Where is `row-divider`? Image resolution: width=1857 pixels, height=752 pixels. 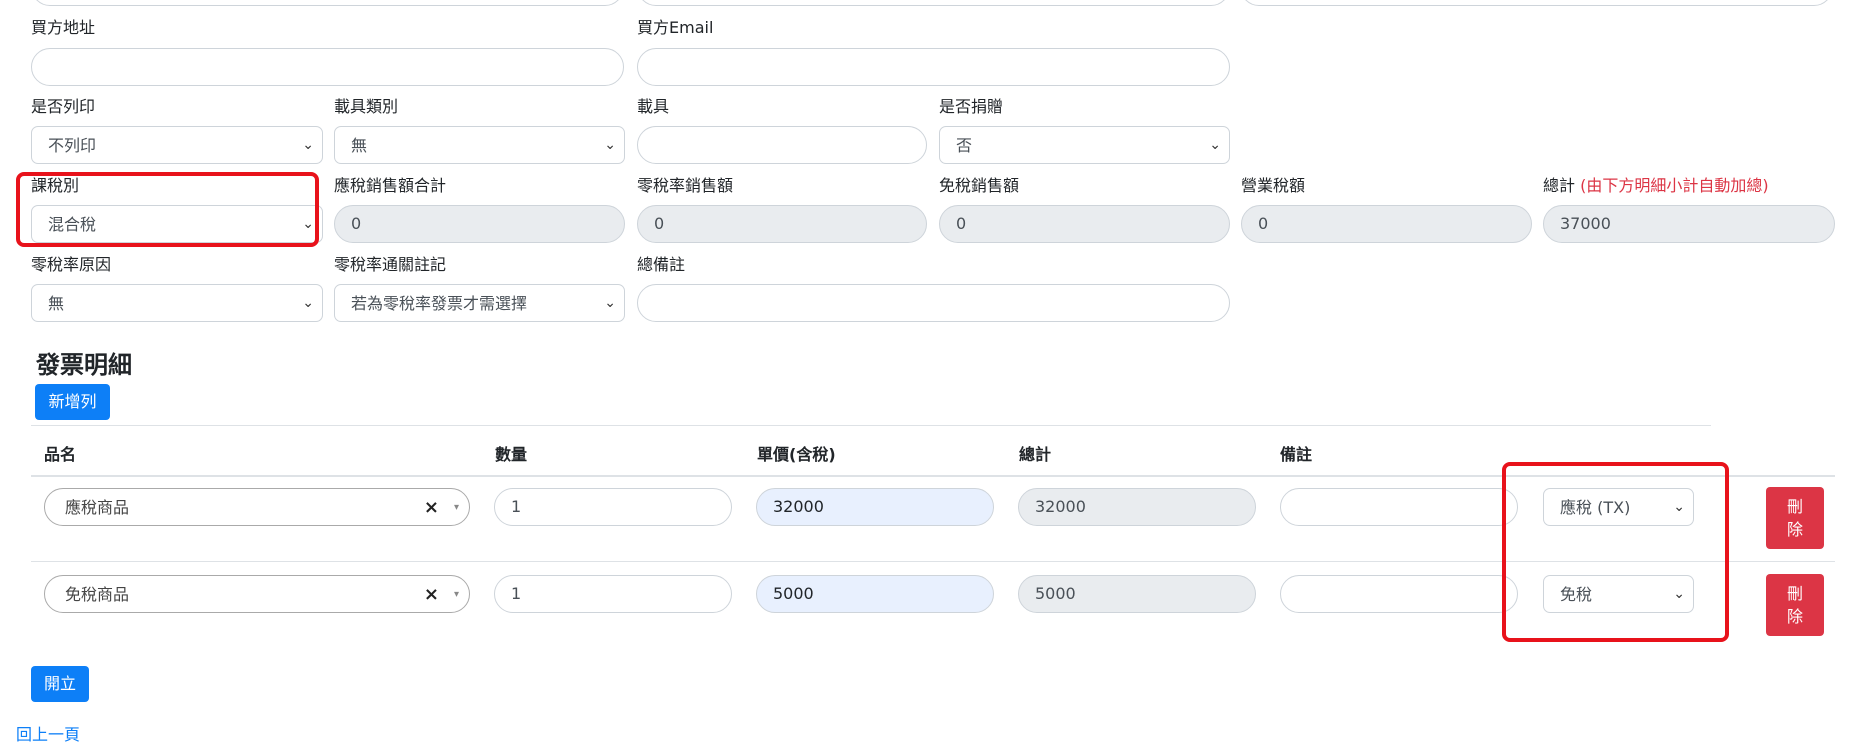 row-divider is located at coordinates (933, 561).